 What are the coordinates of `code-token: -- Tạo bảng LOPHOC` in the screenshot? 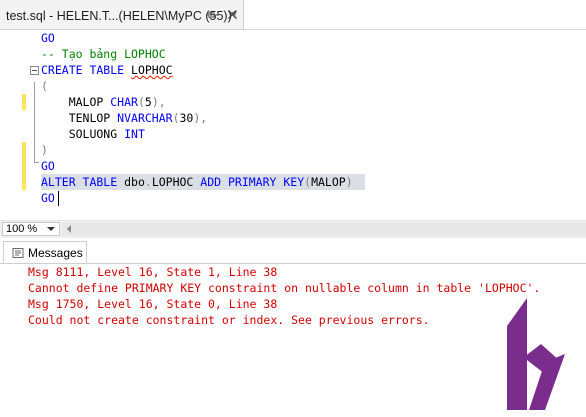 It's located at (103, 54).